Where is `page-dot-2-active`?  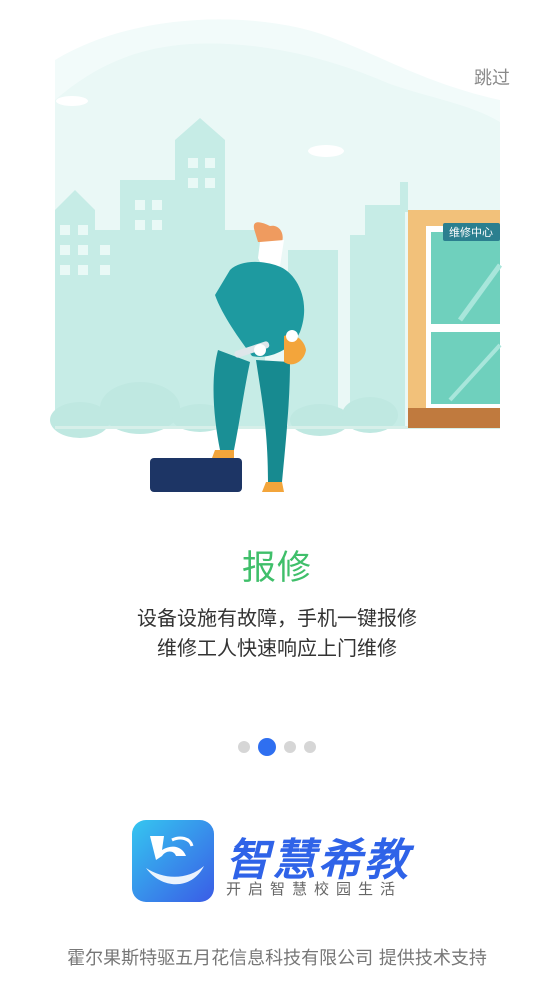
page-dot-2-active is located at coordinates (267, 747).